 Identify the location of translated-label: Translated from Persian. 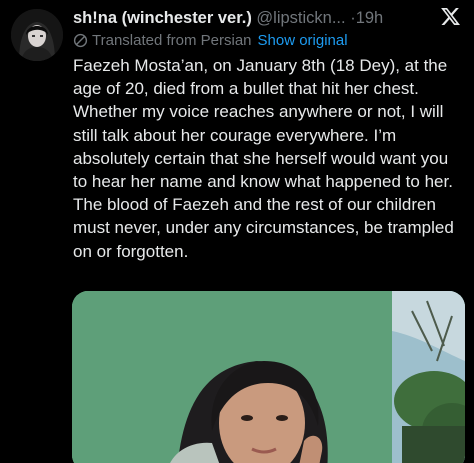
(172, 40).